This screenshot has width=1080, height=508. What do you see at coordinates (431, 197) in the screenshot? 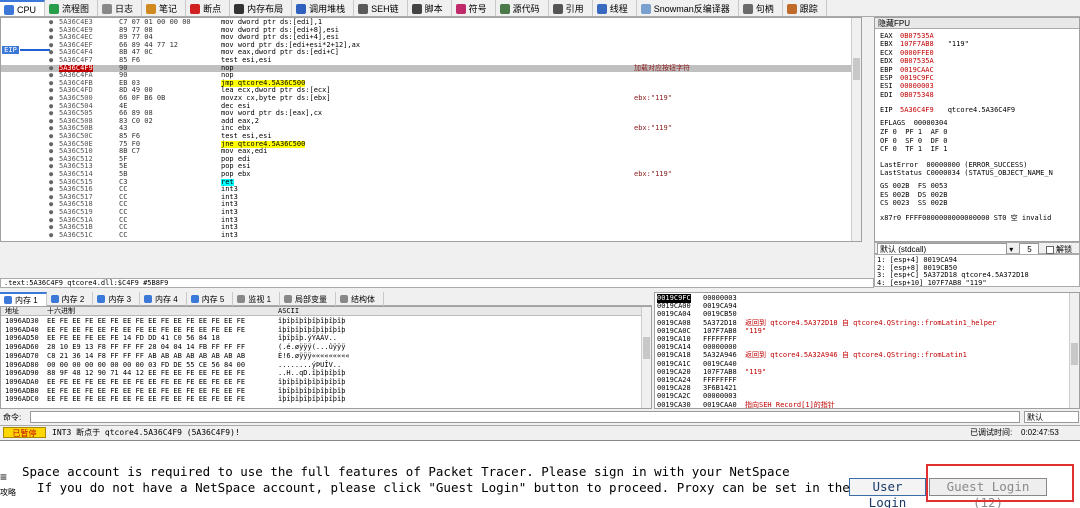
I see `disasm-row: ● 5A36C517 CC int3` at bounding box center [431, 197].